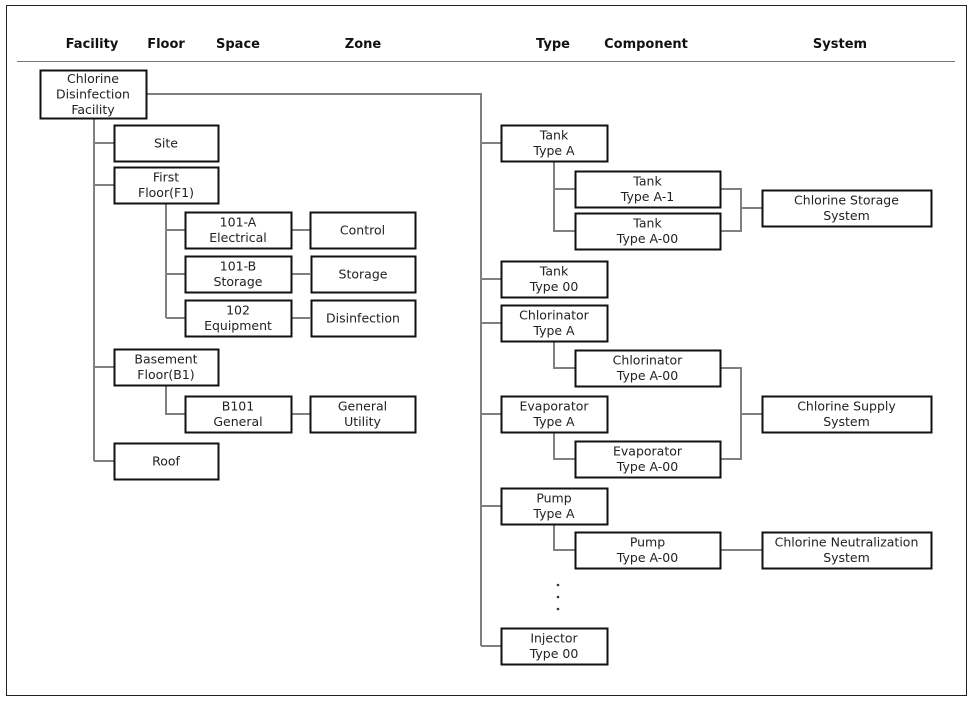 The width and height of the screenshot is (972, 702). What do you see at coordinates (92, 44) in the screenshot?
I see `column-header-facility: Facility` at bounding box center [92, 44].